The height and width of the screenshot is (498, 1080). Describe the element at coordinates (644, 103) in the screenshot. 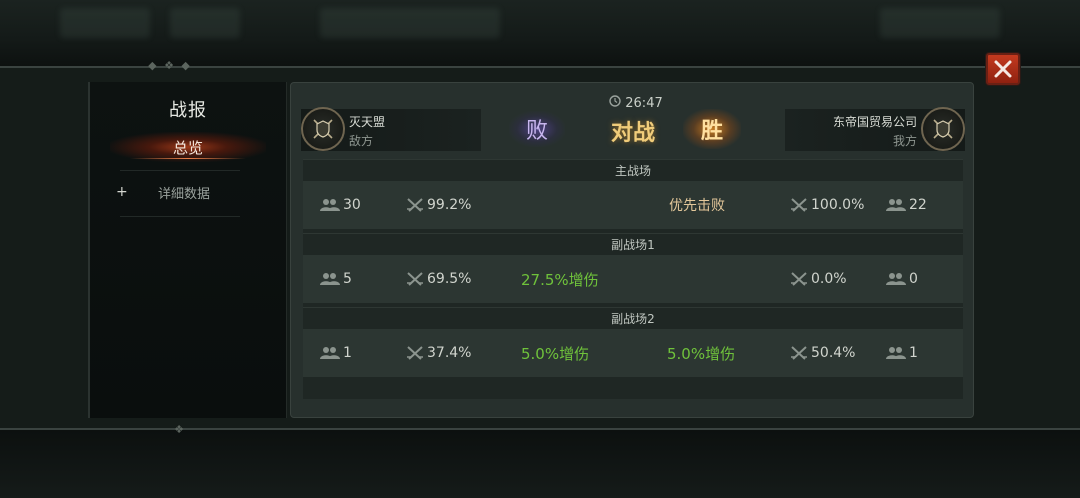

I see `timer-value: 26:47` at that location.